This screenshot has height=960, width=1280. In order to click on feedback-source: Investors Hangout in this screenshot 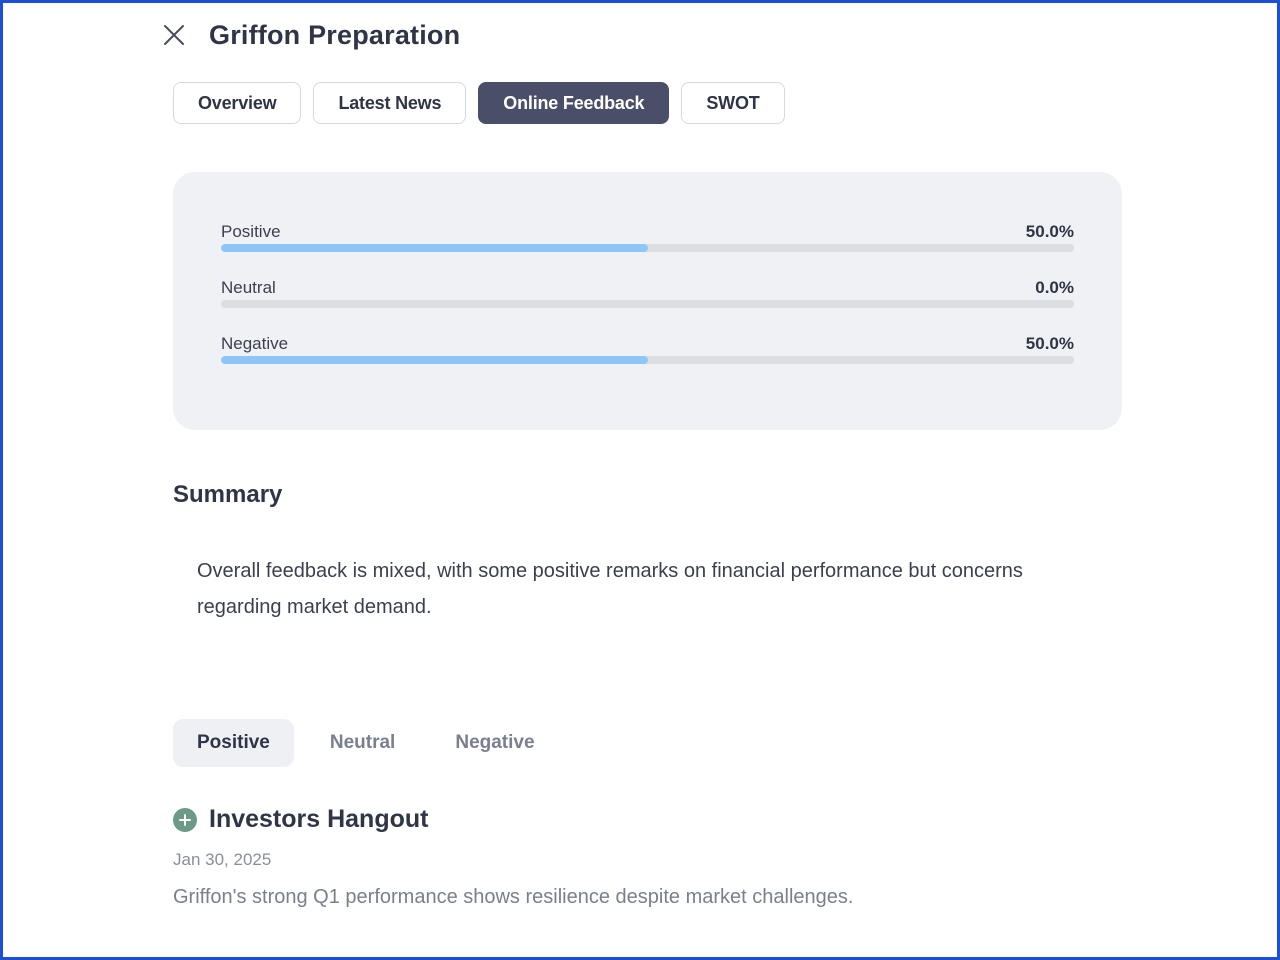, I will do `click(318, 819)`.